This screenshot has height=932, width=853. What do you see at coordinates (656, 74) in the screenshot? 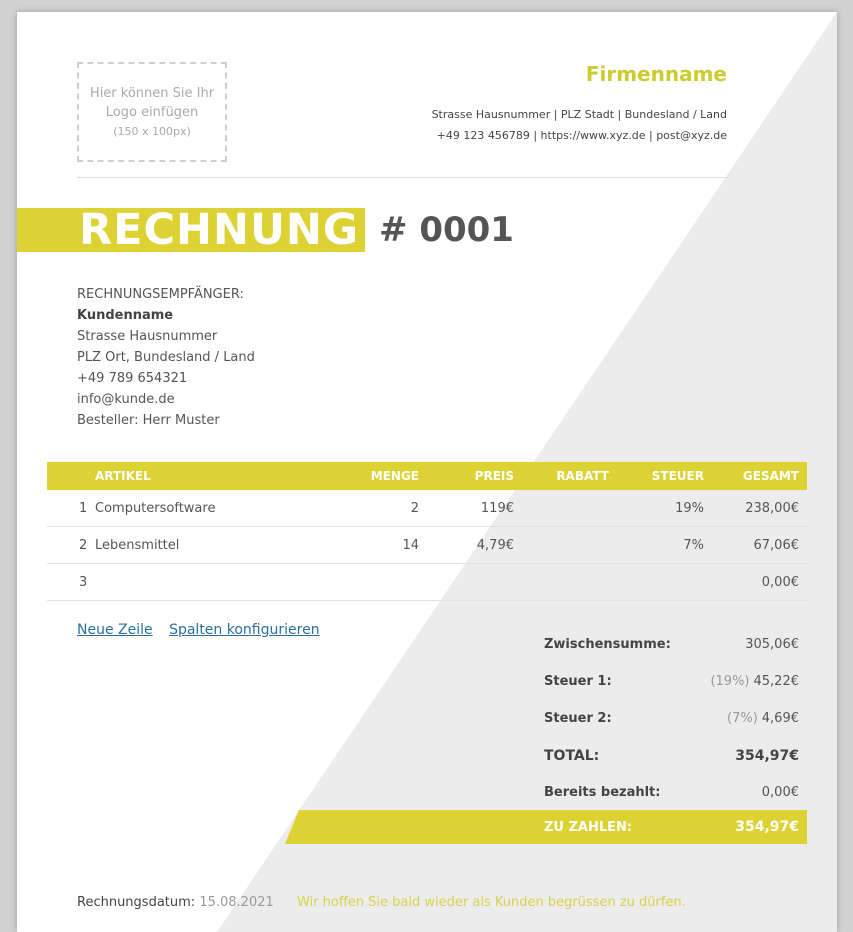
I see `company-name: Firmenname` at bounding box center [656, 74].